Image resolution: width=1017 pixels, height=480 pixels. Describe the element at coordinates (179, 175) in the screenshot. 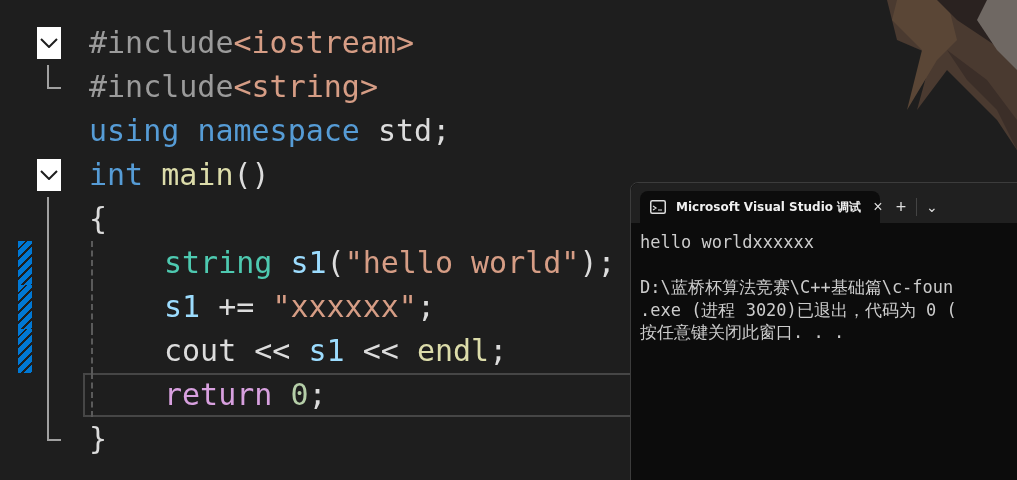

I see `code-line: int main()` at that location.